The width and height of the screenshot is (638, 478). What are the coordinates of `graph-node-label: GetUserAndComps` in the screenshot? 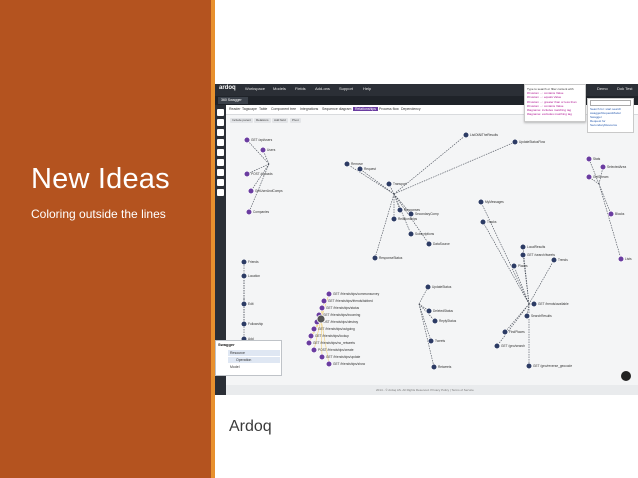 It's located at (269, 191).